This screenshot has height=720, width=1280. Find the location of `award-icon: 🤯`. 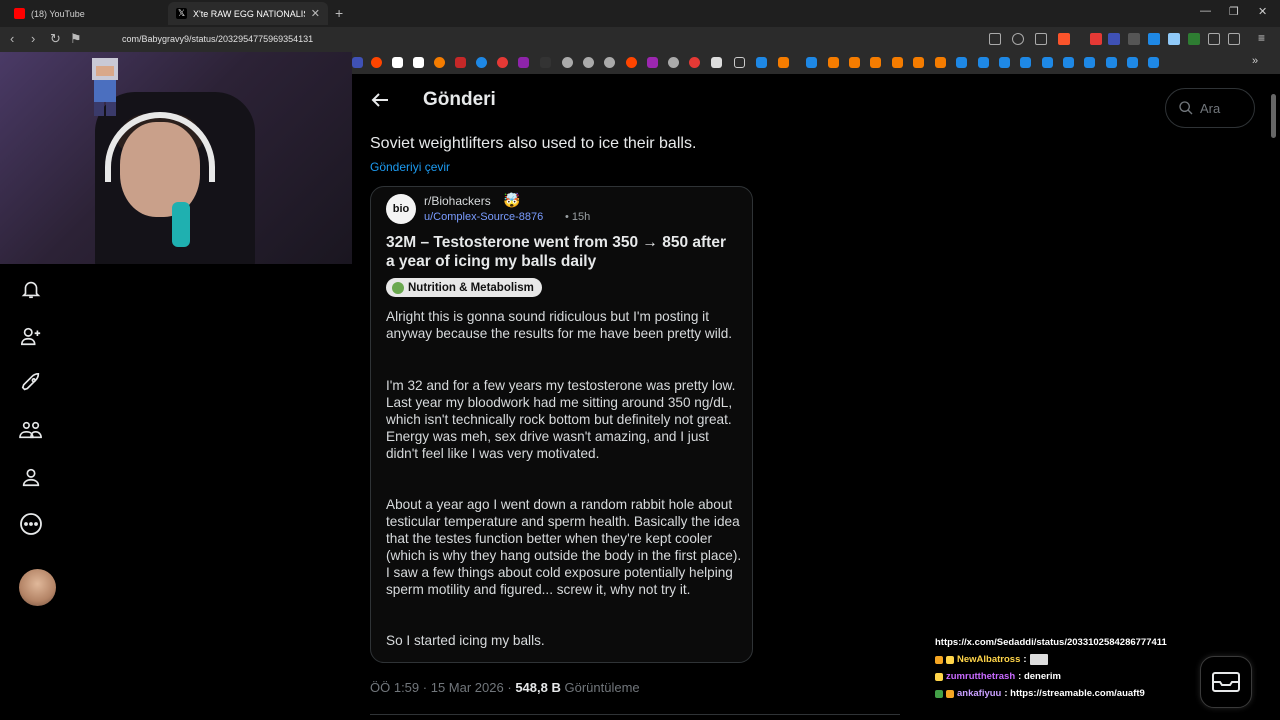

award-icon: 🤯 is located at coordinates (512, 200).